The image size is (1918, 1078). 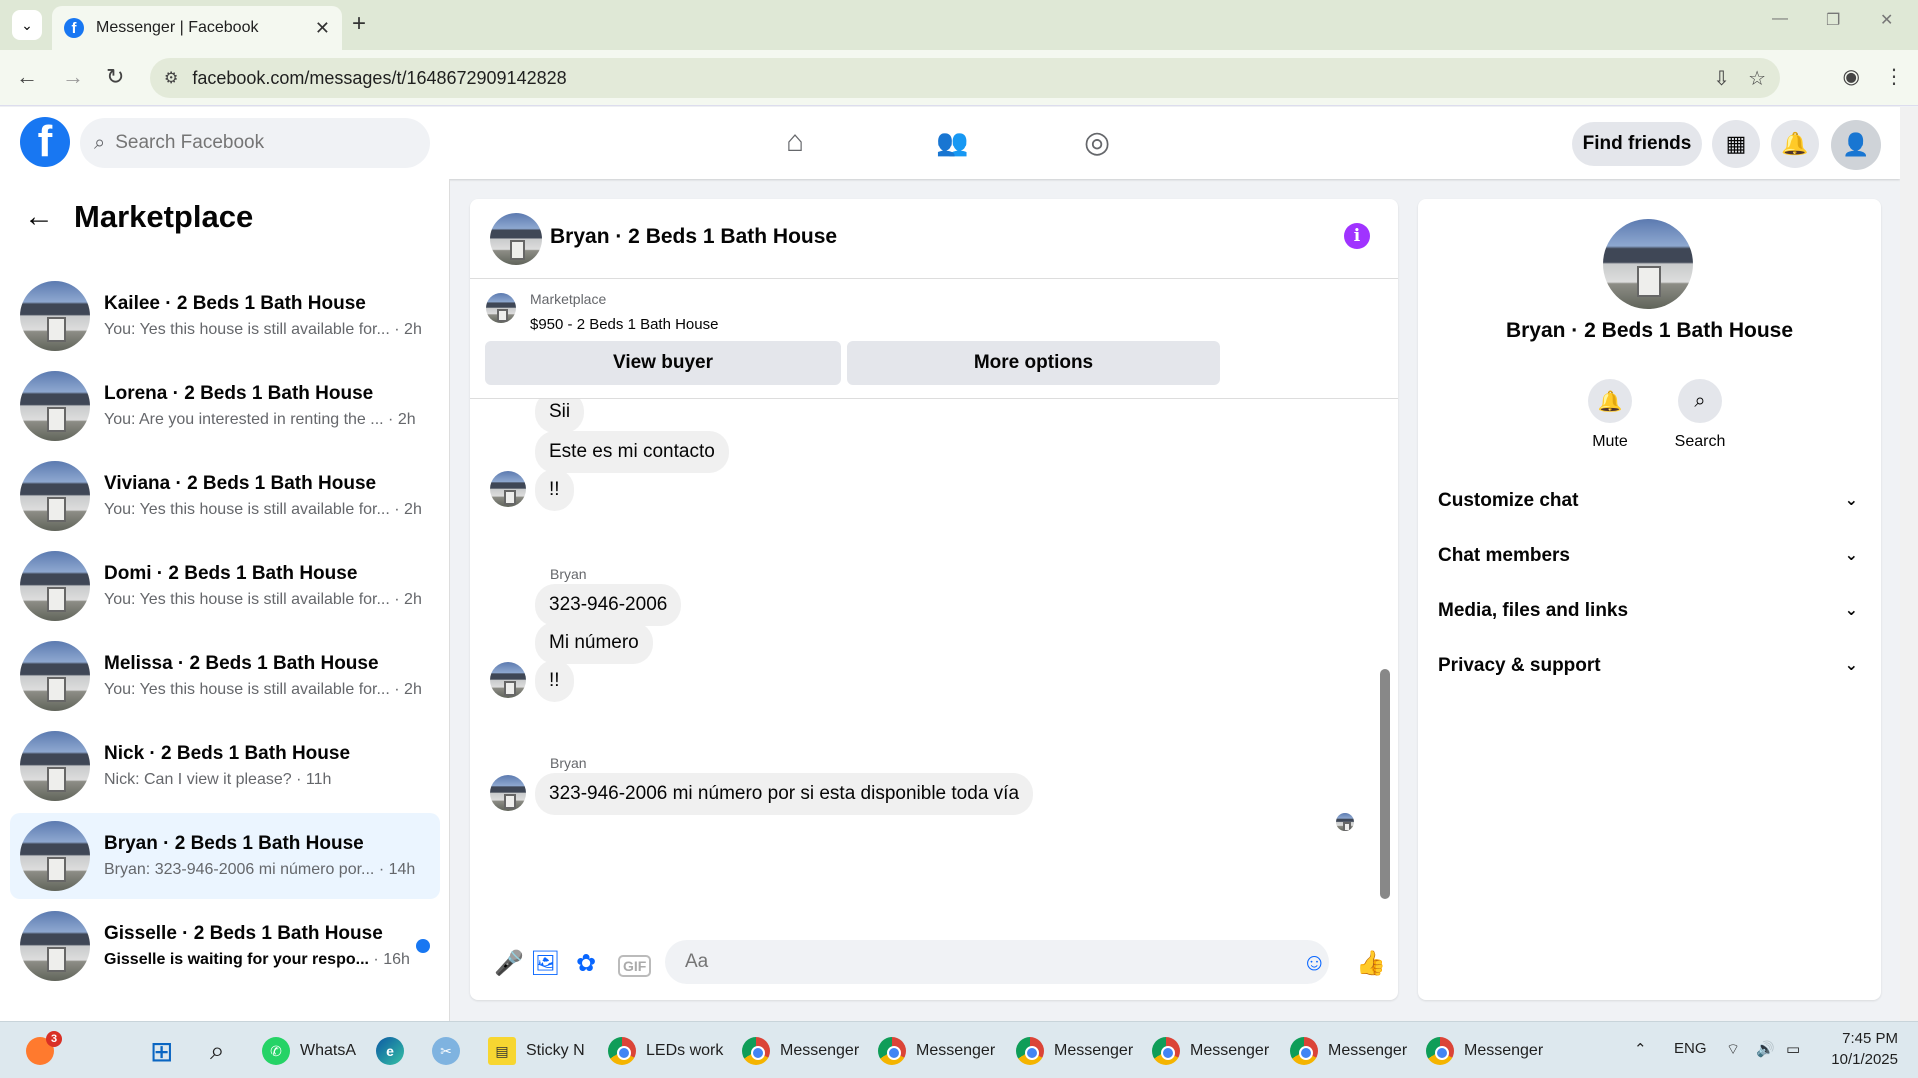 What do you see at coordinates (800, 1051) in the screenshot?
I see `taskbar-messenger-1: Messenger` at bounding box center [800, 1051].